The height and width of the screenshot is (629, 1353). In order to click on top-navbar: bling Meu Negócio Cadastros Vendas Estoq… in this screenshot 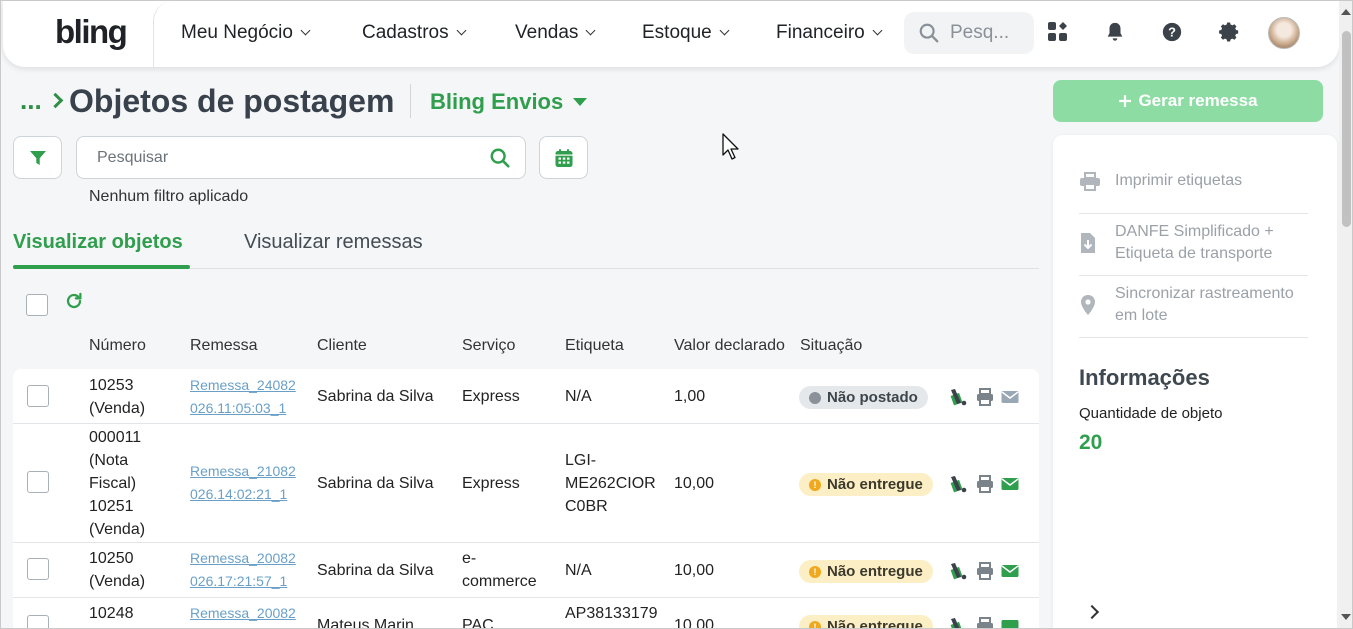, I will do `click(671, 34)`.